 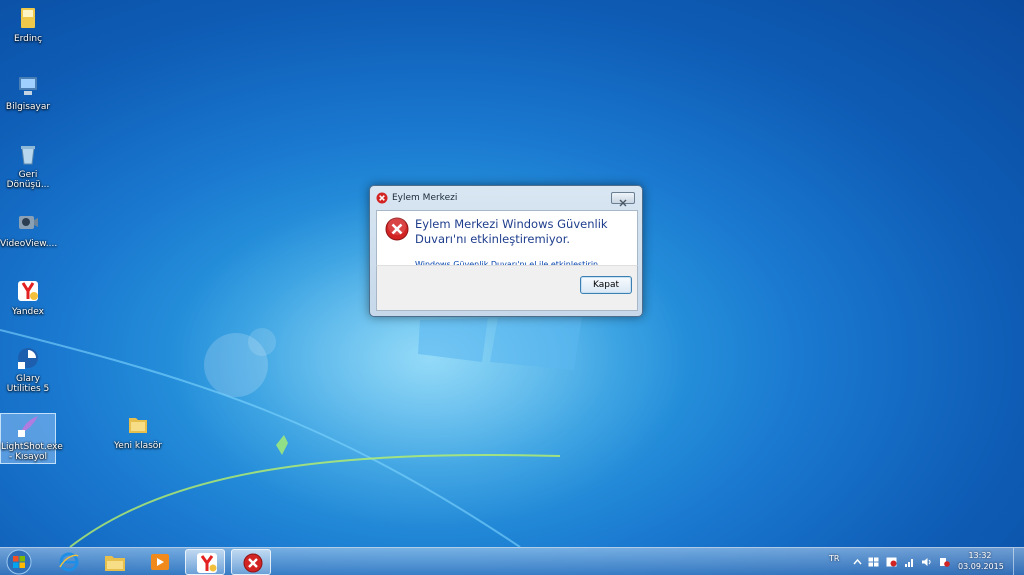 I want to click on taskbar-yandex, so click(x=205, y=562).